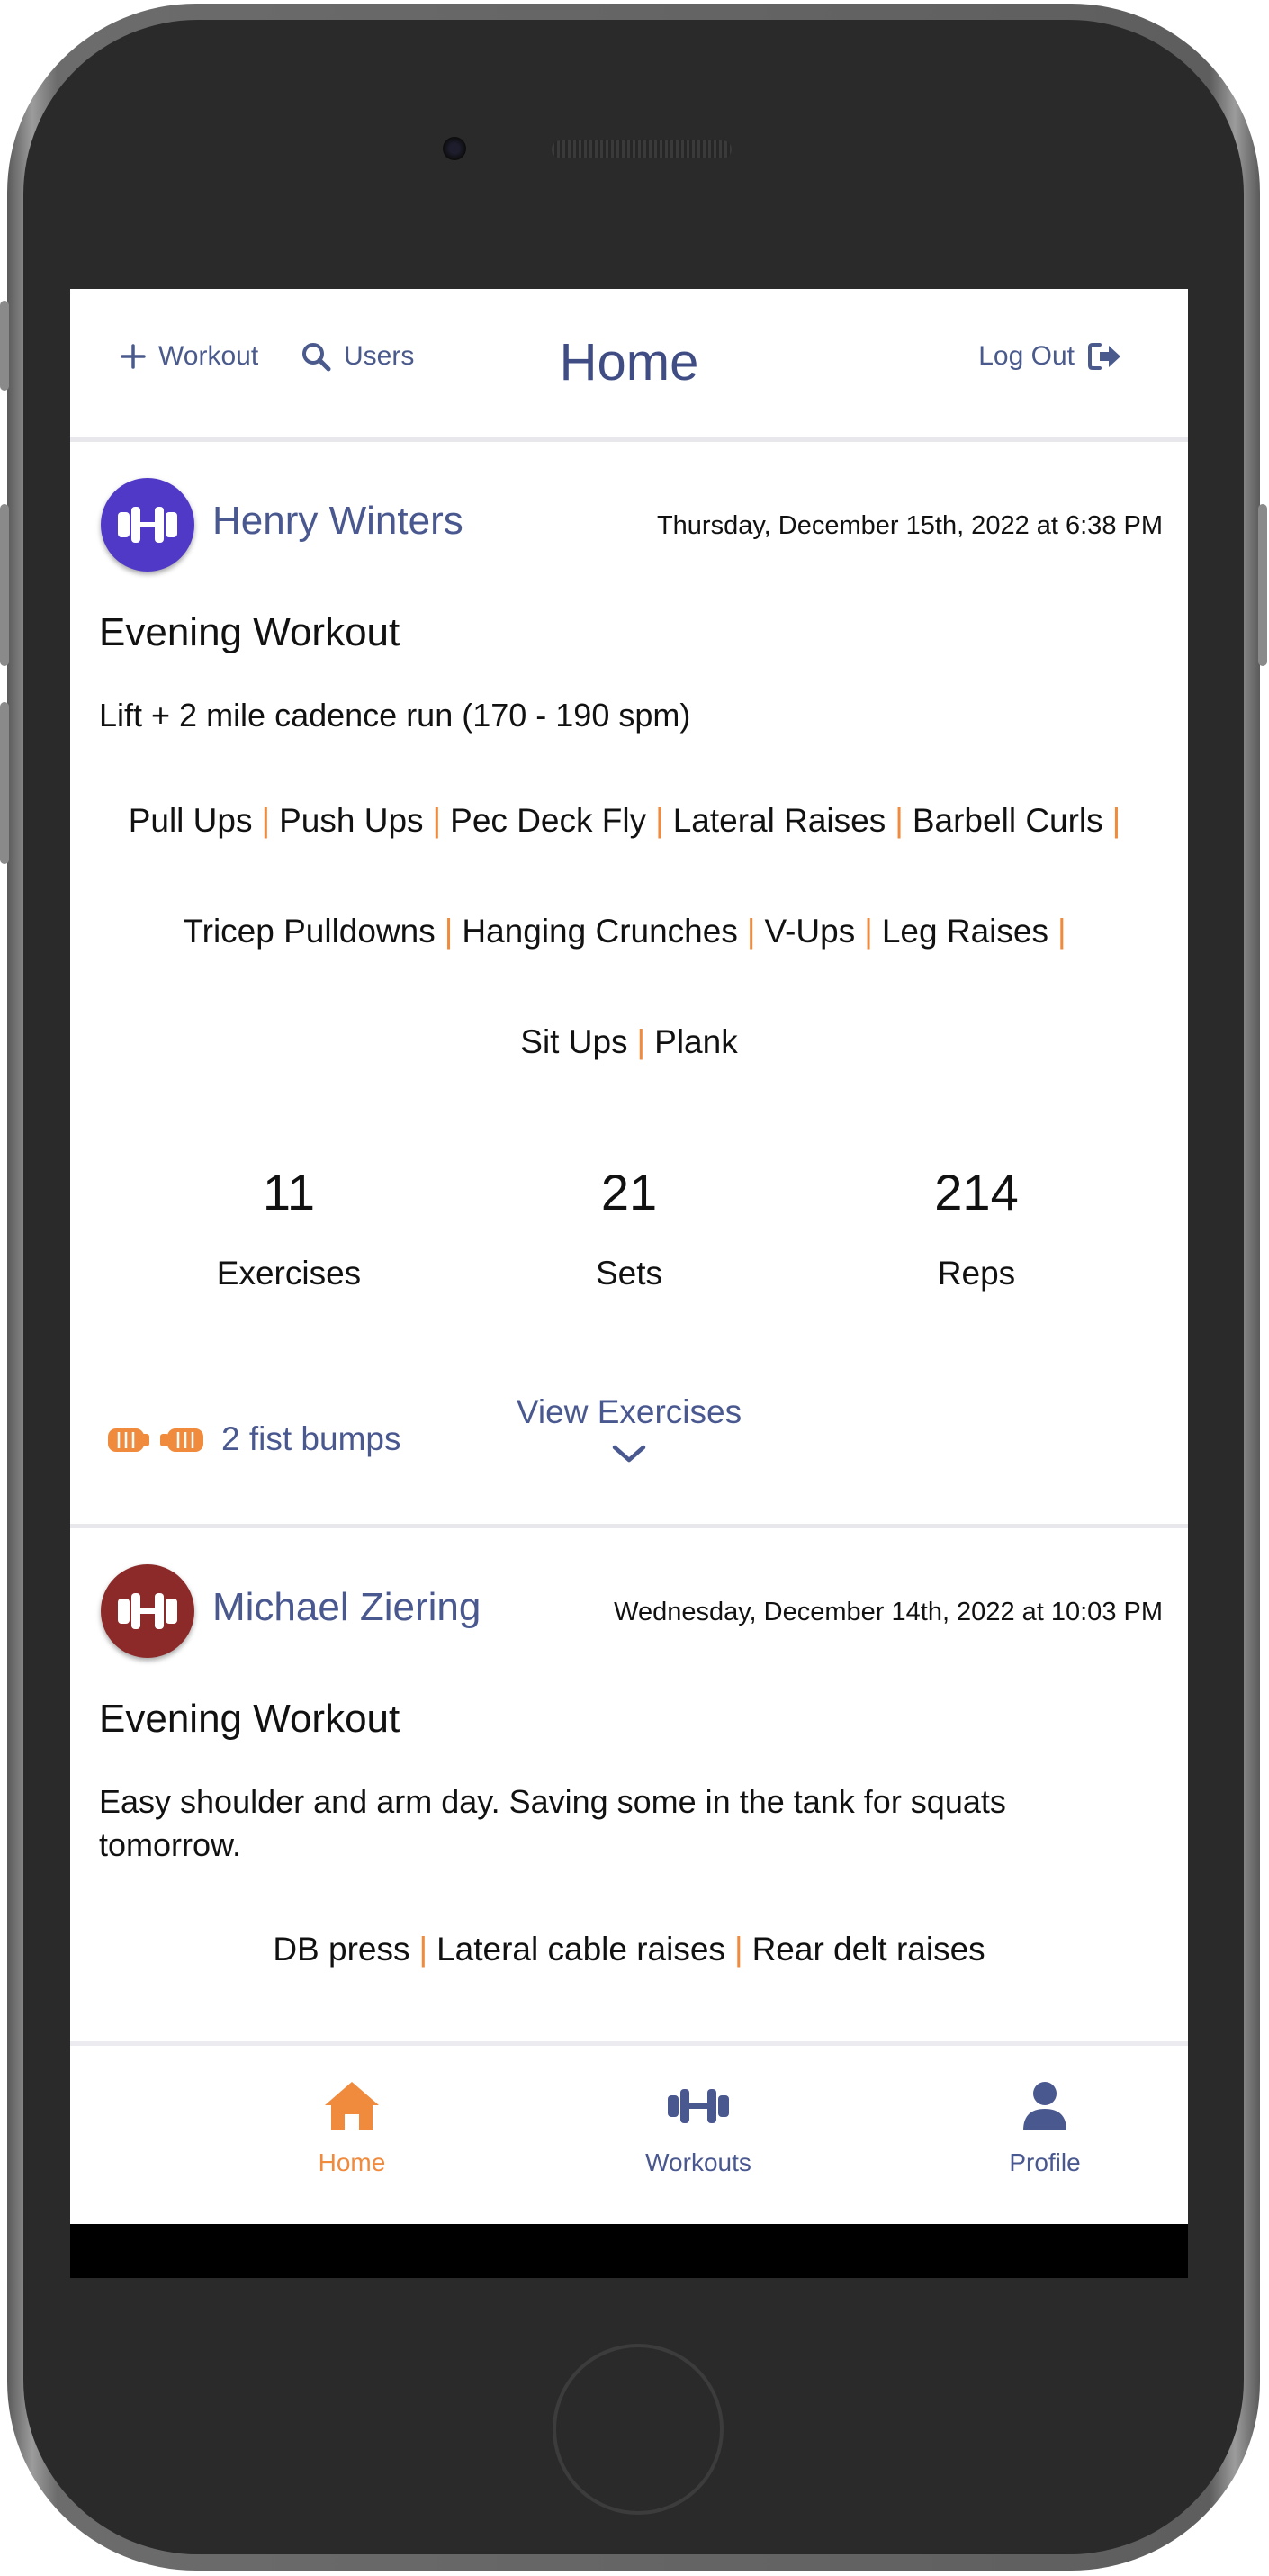 Image resolution: width=1269 pixels, height=2576 pixels. What do you see at coordinates (629, 2251) in the screenshot?
I see `screen-bottom-bar` at bounding box center [629, 2251].